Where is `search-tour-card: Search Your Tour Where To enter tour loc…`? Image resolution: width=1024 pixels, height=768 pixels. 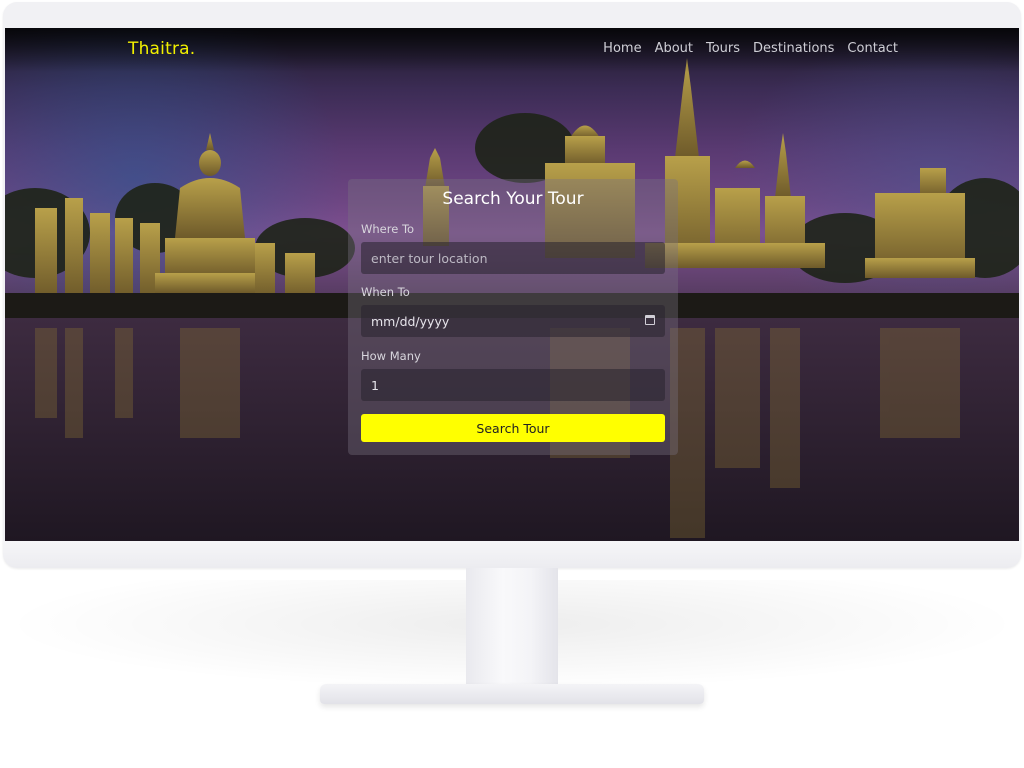
search-tour-card: Search Your Tour Where To enter tour loc… is located at coordinates (513, 317).